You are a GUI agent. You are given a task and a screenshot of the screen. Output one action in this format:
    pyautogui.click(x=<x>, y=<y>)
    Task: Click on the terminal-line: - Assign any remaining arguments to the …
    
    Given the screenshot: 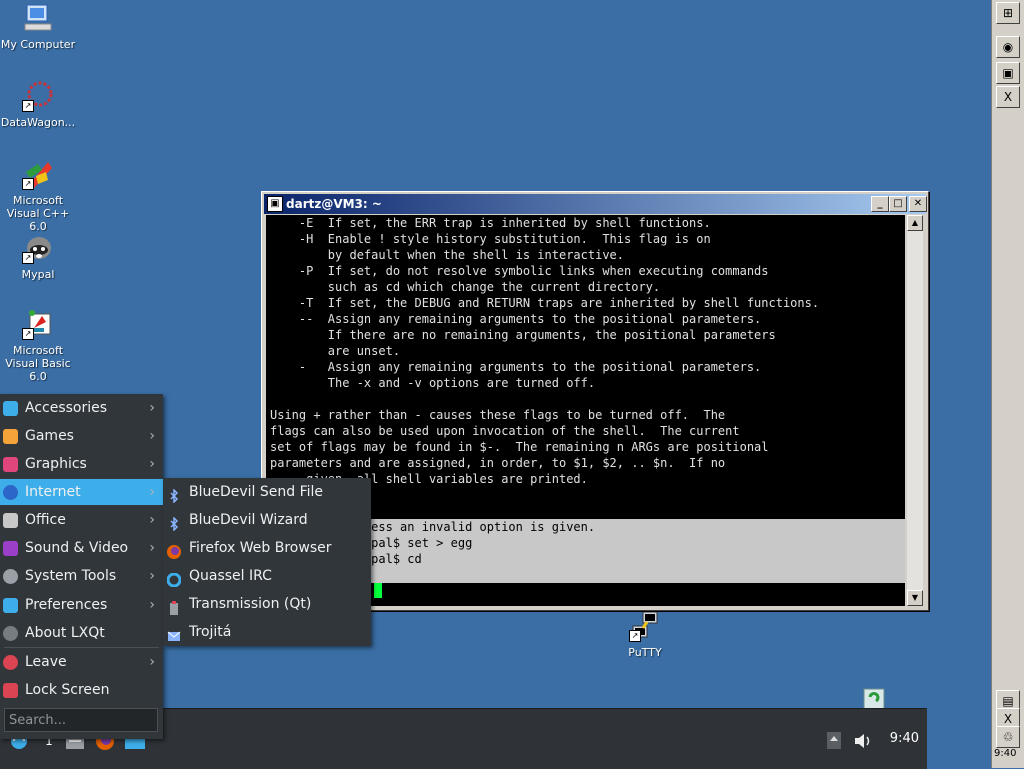 What is the action you would take?
    pyautogui.click(x=516, y=367)
    